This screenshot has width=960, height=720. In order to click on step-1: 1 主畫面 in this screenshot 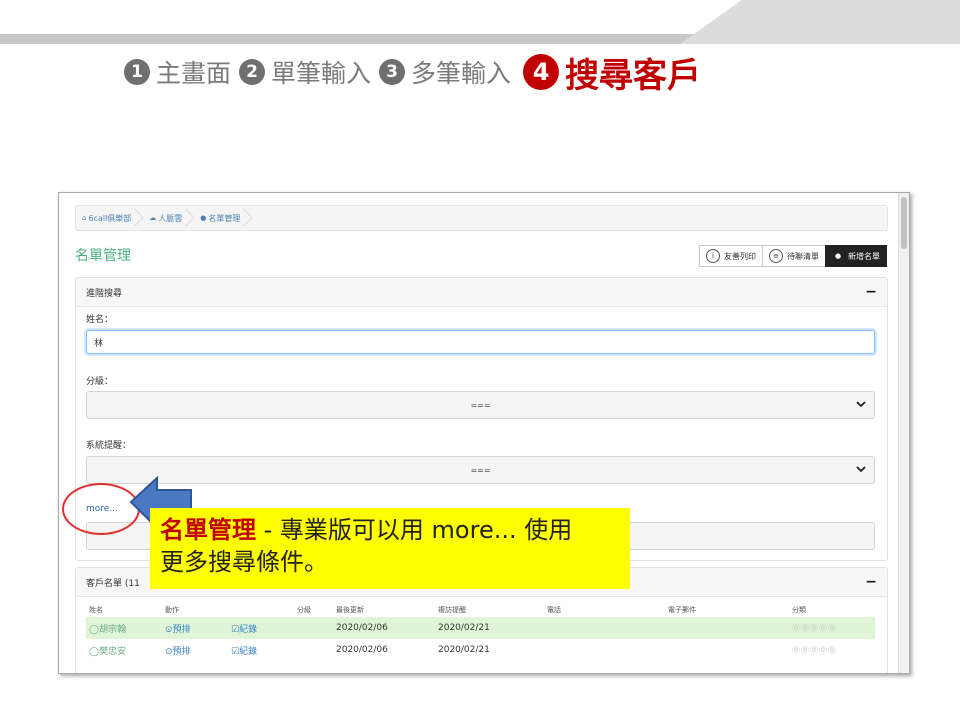, I will do `click(177, 72)`.